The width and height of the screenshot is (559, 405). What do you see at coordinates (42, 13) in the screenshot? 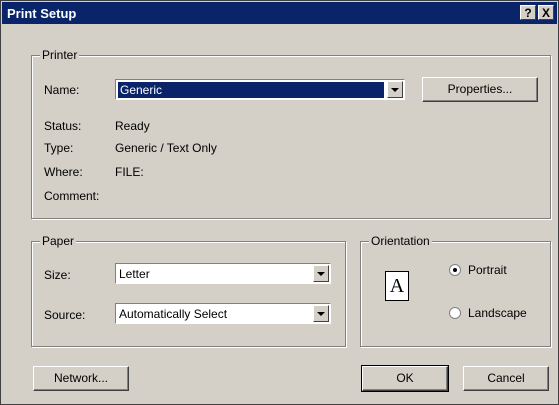
I see `window-title: Print Setup` at bounding box center [42, 13].